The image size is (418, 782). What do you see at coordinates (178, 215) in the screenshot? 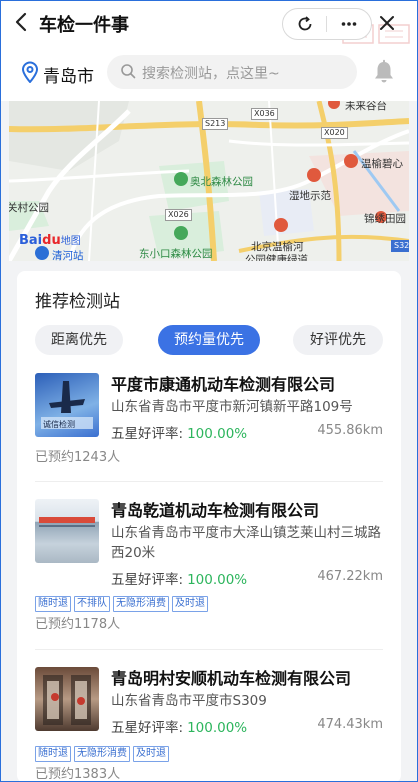
I see `road-tag: X026` at bounding box center [178, 215].